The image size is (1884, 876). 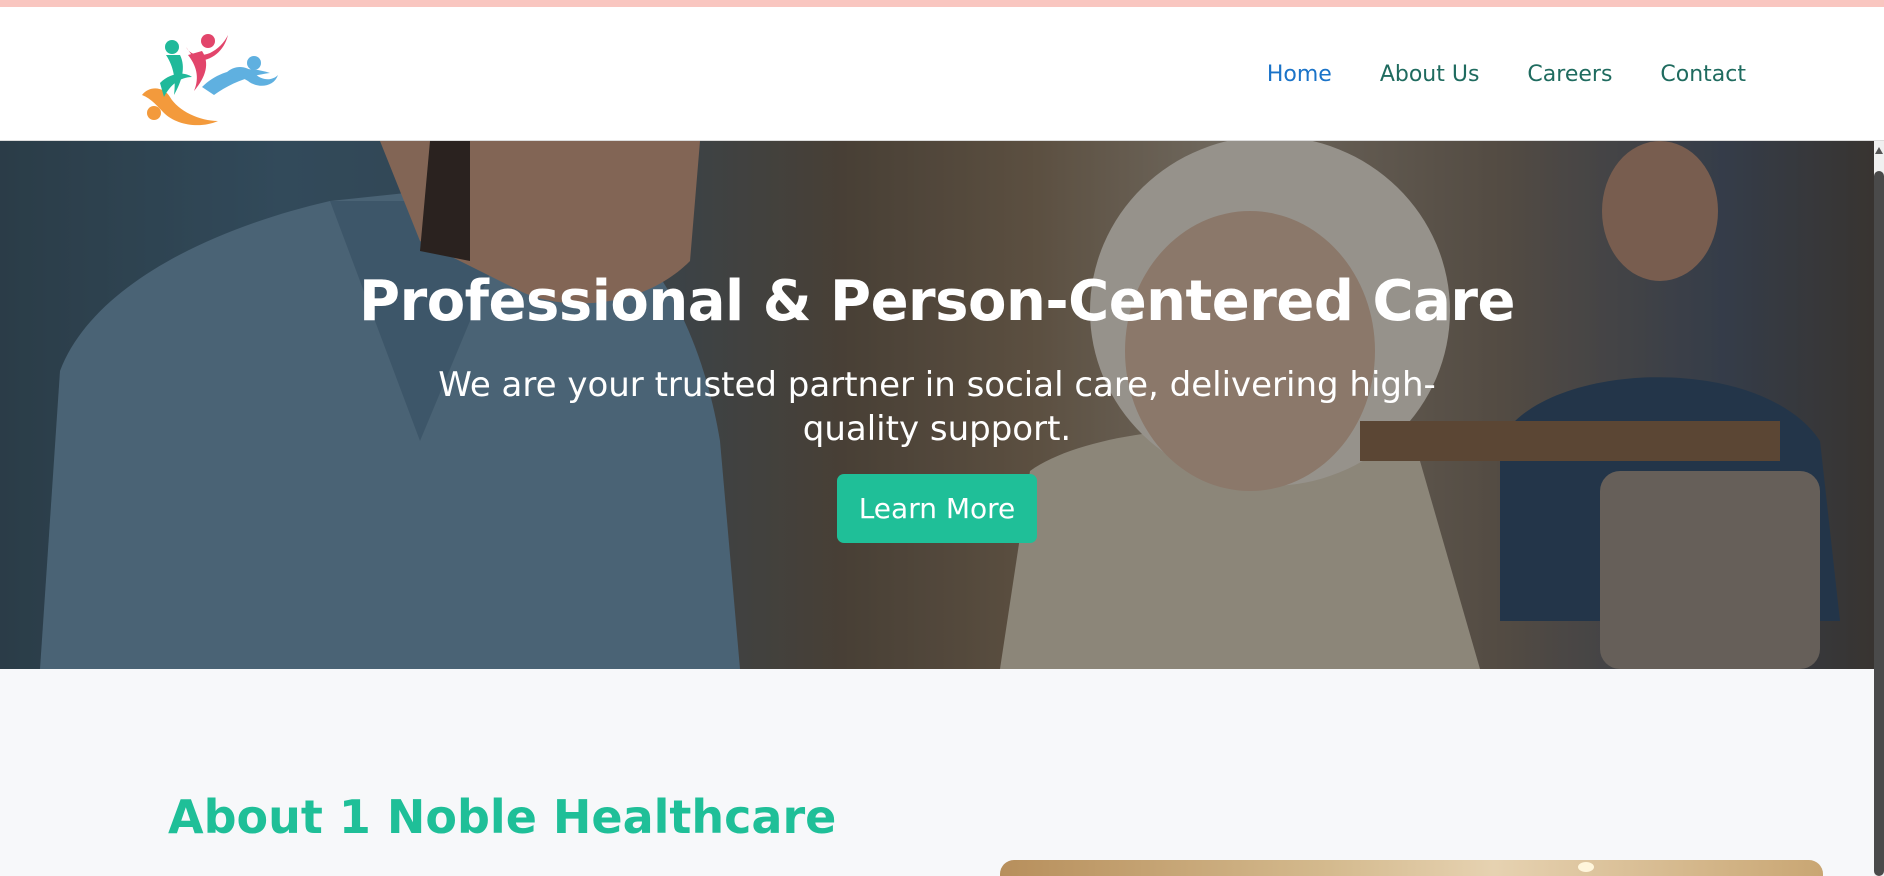 What do you see at coordinates (942, 3) in the screenshot?
I see `top-accent-strip` at bounding box center [942, 3].